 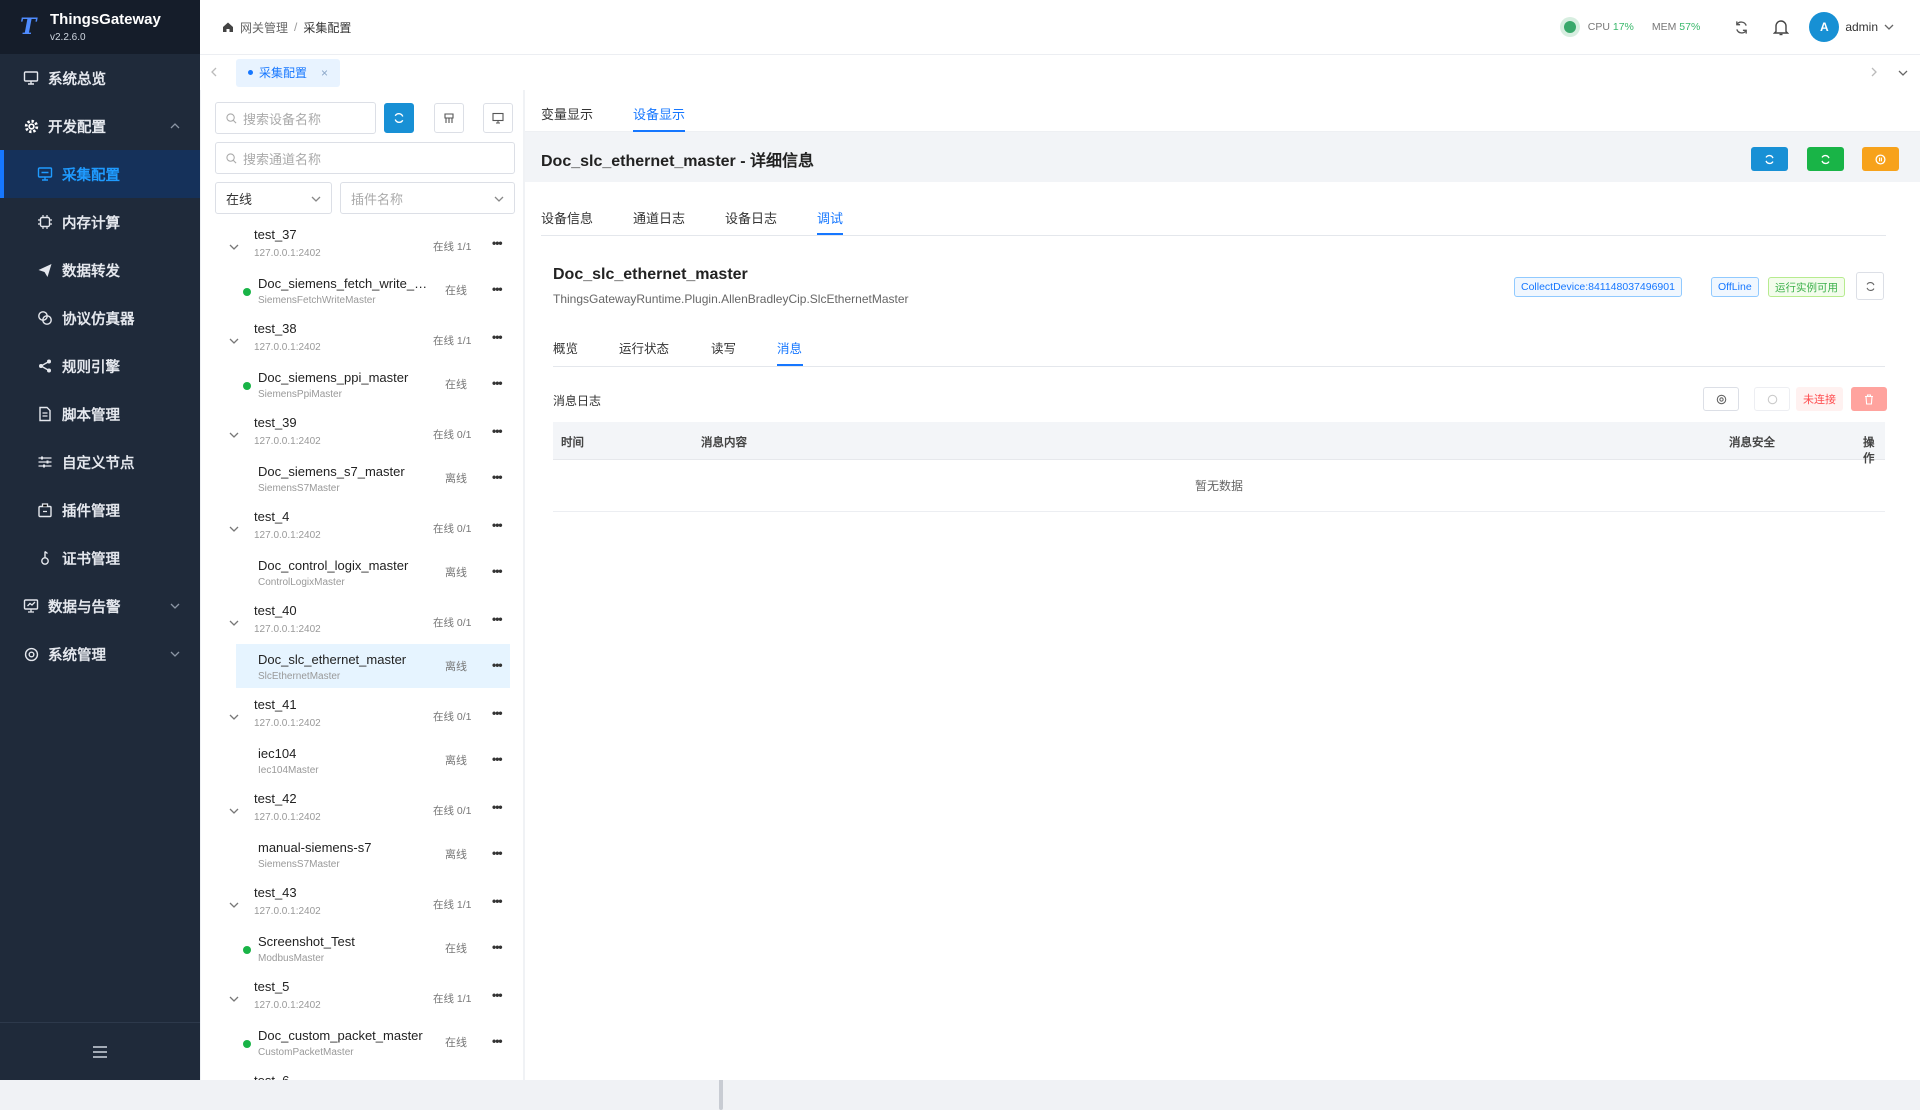 I want to click on channel-row: test_38 127.0.0.1:2402 在线 1/1 •••, so click(x=356, y=338).